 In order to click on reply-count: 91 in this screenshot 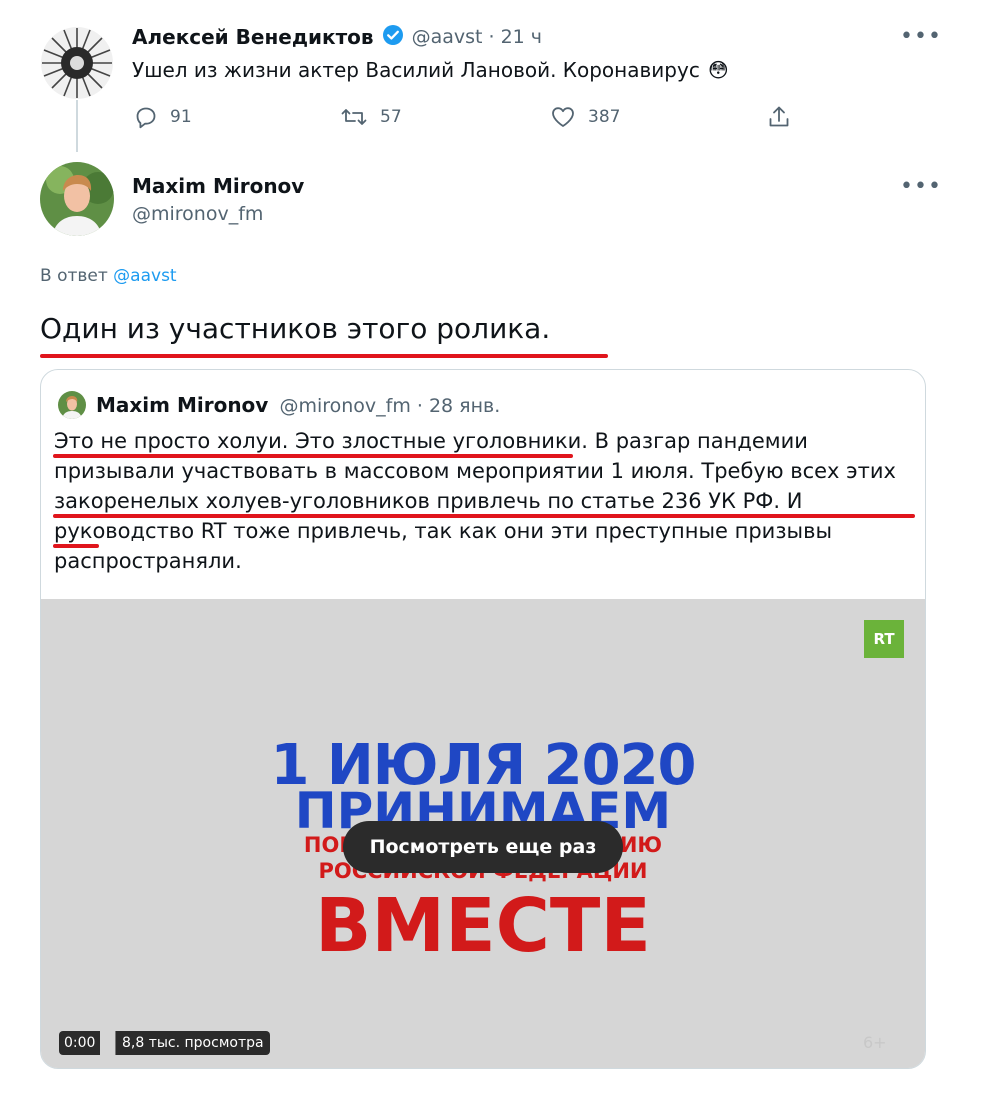, I will do `click(181, 117)`.